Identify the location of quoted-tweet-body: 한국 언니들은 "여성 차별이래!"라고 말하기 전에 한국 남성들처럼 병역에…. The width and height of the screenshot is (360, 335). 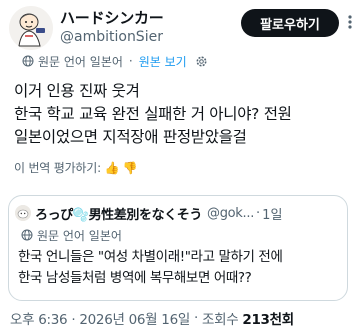
(181, 268).